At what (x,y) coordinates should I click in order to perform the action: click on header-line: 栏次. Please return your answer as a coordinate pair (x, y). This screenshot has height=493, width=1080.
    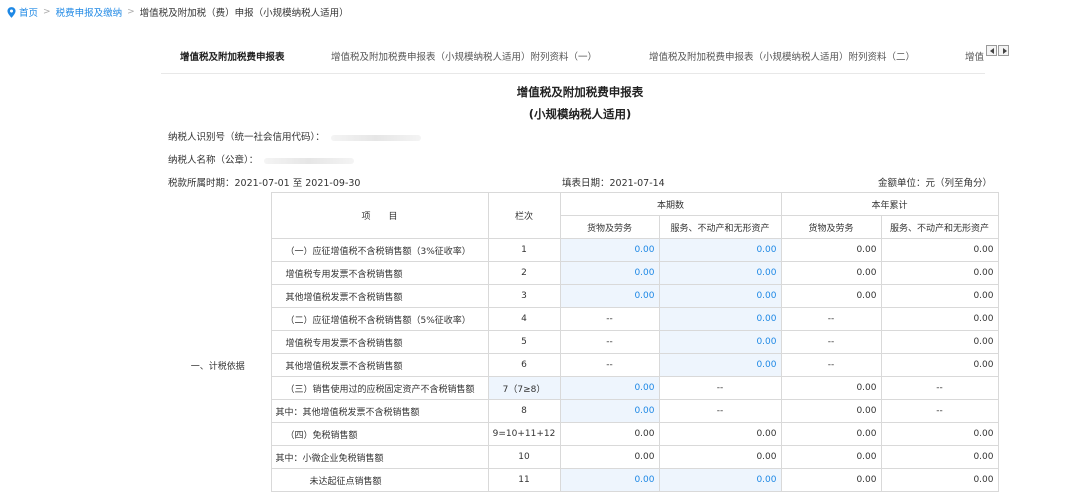
    Looking at the image, I should click on (524, 215).